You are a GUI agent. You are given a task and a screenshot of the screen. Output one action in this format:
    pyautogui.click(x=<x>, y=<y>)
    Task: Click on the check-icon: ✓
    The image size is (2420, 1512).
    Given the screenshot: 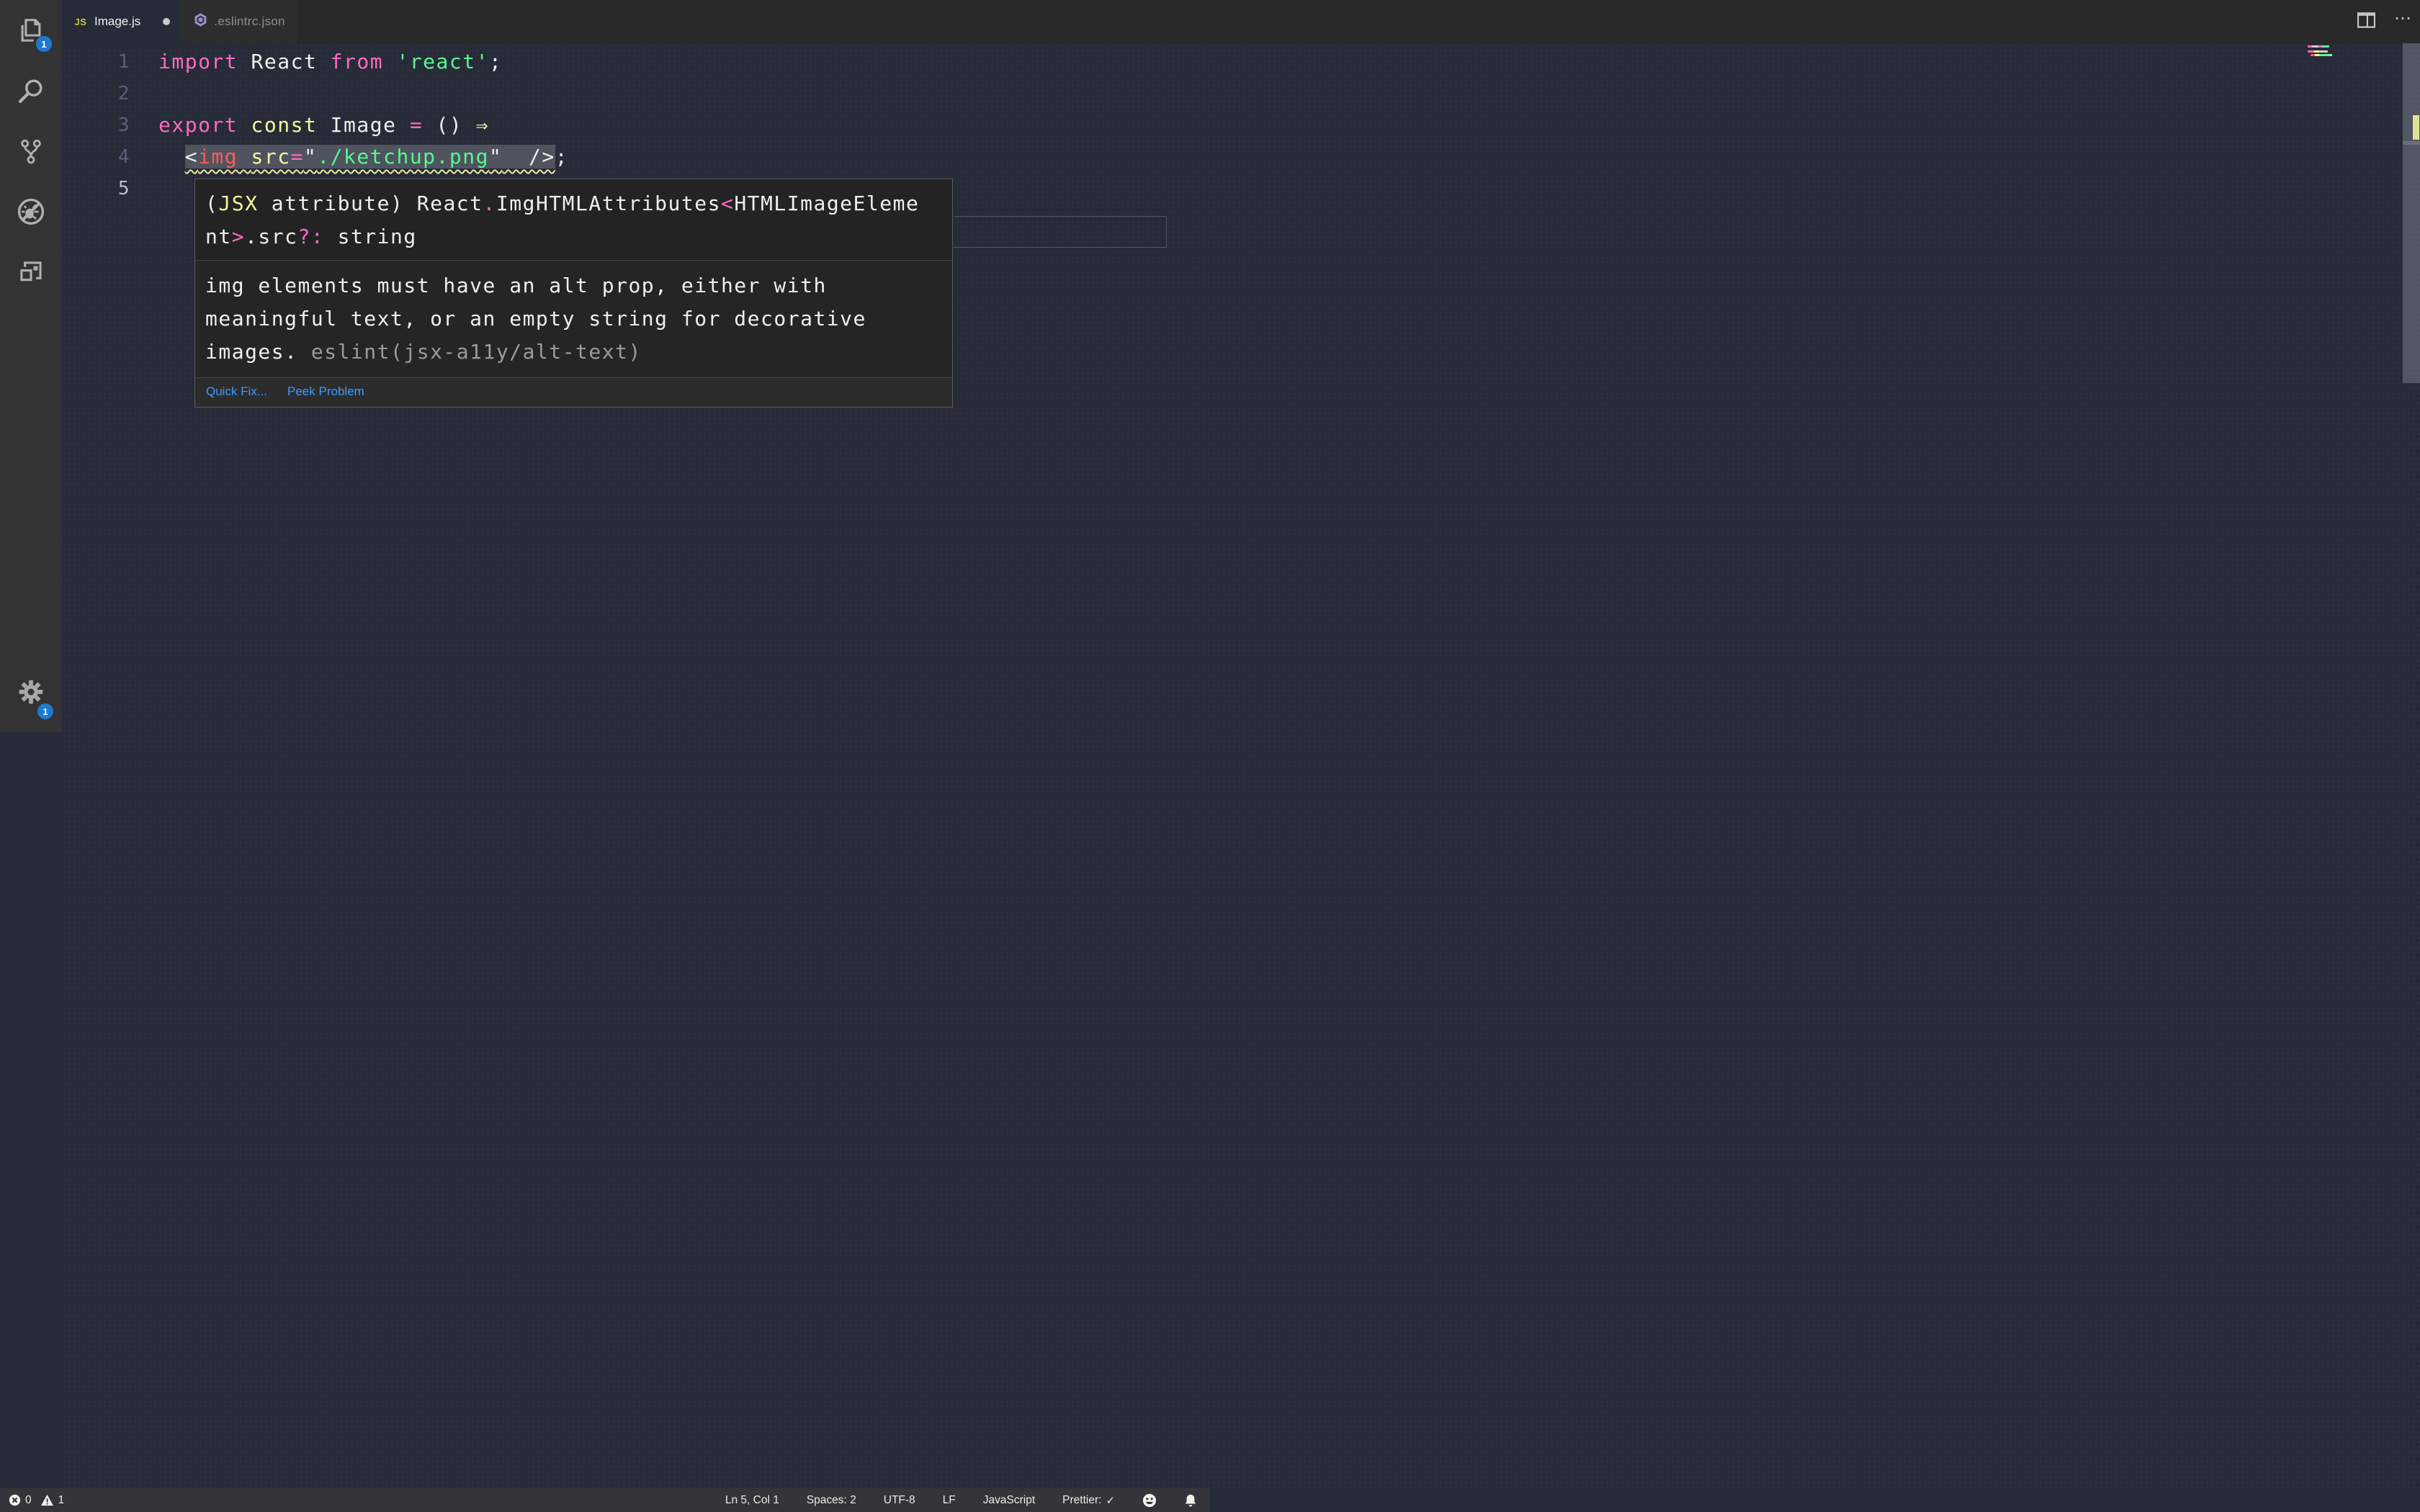 What is the action you would take?
    pyautogui.click(x=1110, y=1500)
    